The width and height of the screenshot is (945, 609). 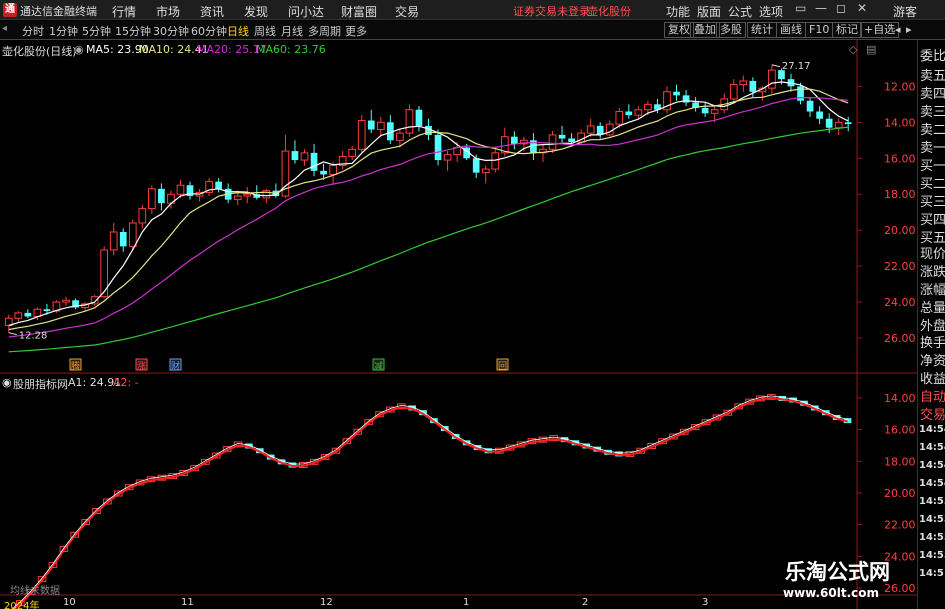 What do you see at coordinates (932, 254) in the screenshot?
I see `side-label-price: 现价` at bounding box center [932, 254].